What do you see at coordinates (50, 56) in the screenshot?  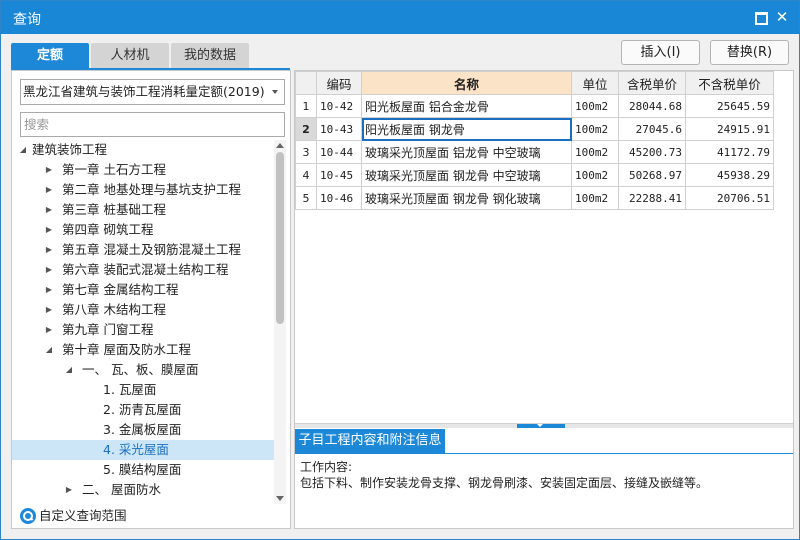 I see `tab-quota: 定额` at bounding box center [50, 56].